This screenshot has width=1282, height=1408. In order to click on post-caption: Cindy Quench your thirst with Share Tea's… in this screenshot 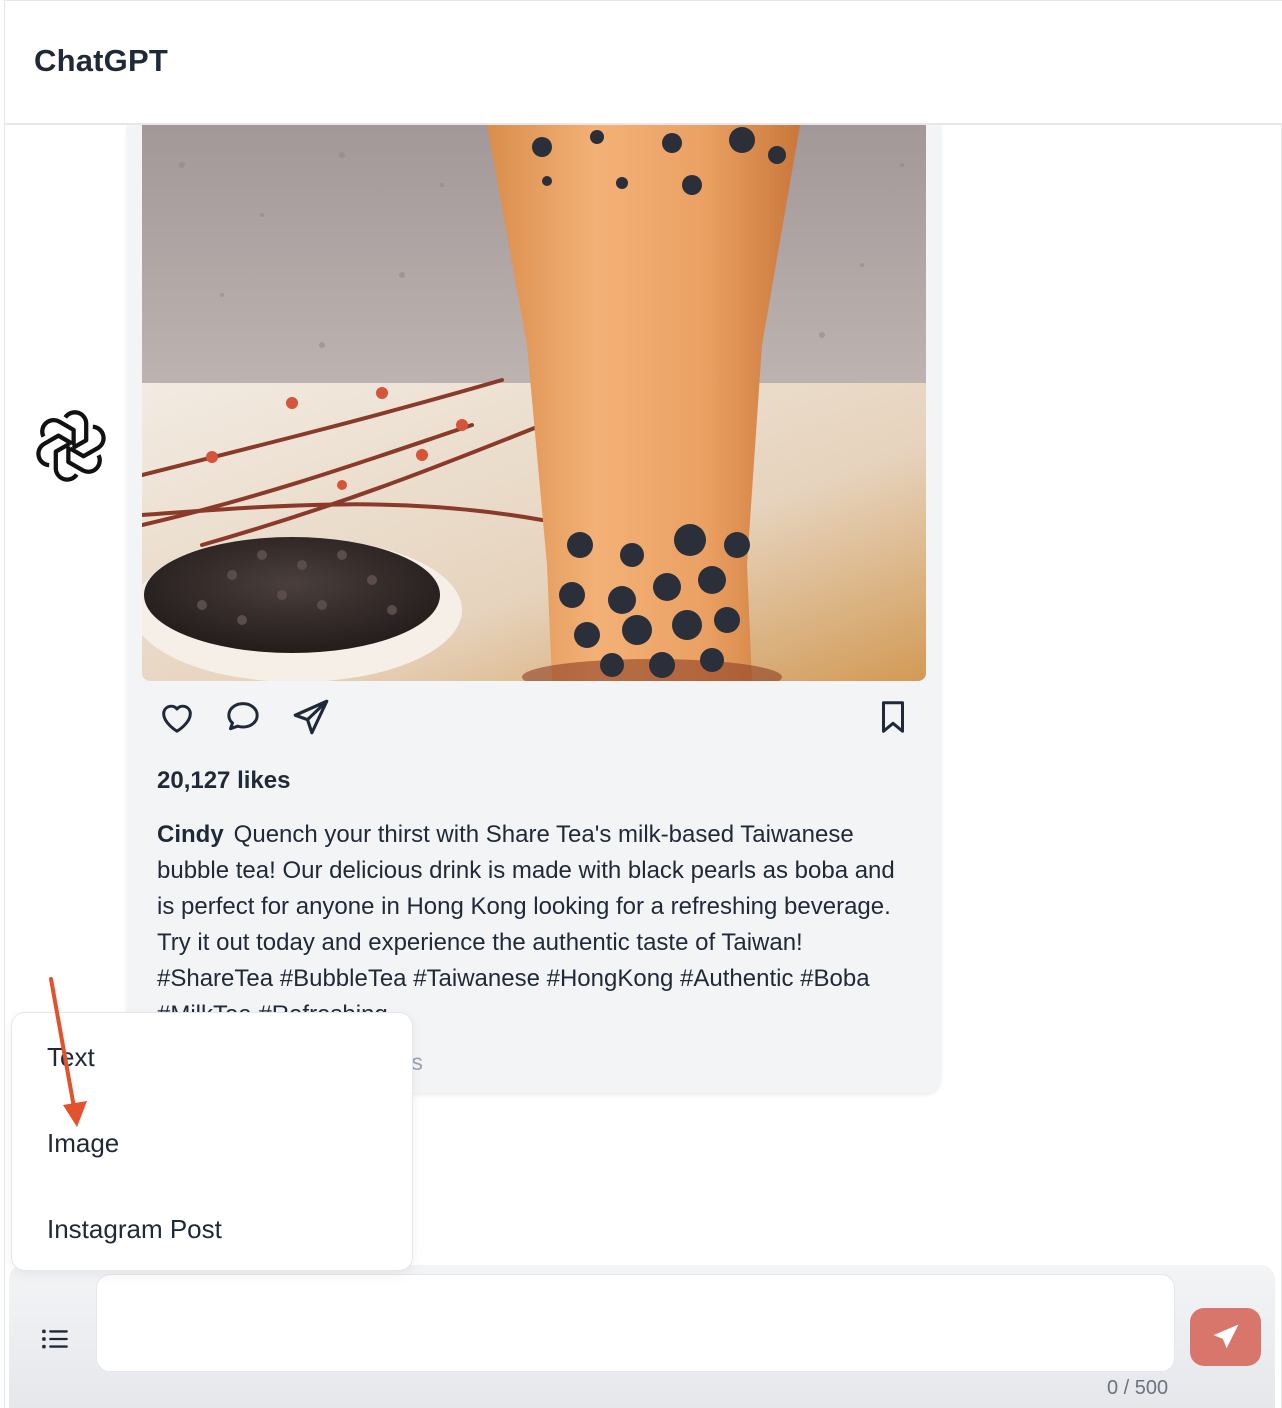, I will do `click(527, 925)`.